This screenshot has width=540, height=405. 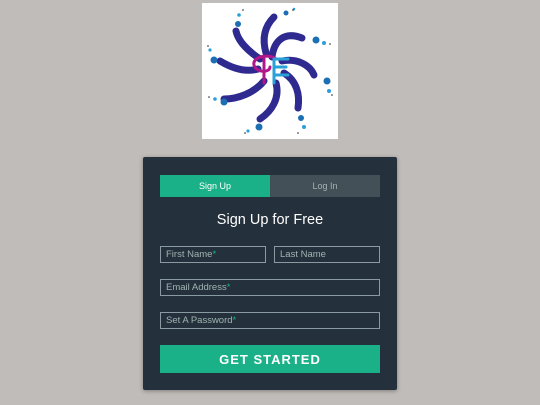 What do you see at coordinates (199, 320) in the screenshot?
I see `password-placeholder: Set A Password` at bounding box center [199, 320].